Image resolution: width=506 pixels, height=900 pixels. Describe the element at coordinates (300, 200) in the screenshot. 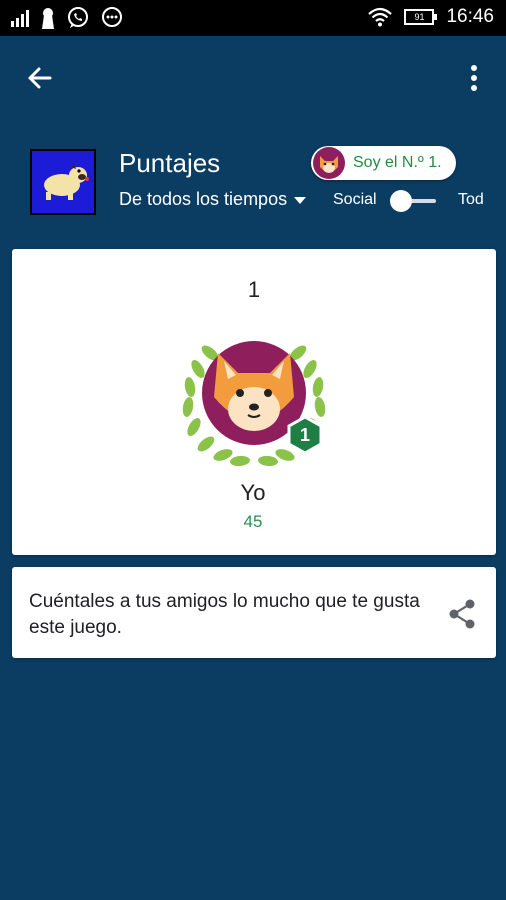

I see `caret-down-icon` at that location.